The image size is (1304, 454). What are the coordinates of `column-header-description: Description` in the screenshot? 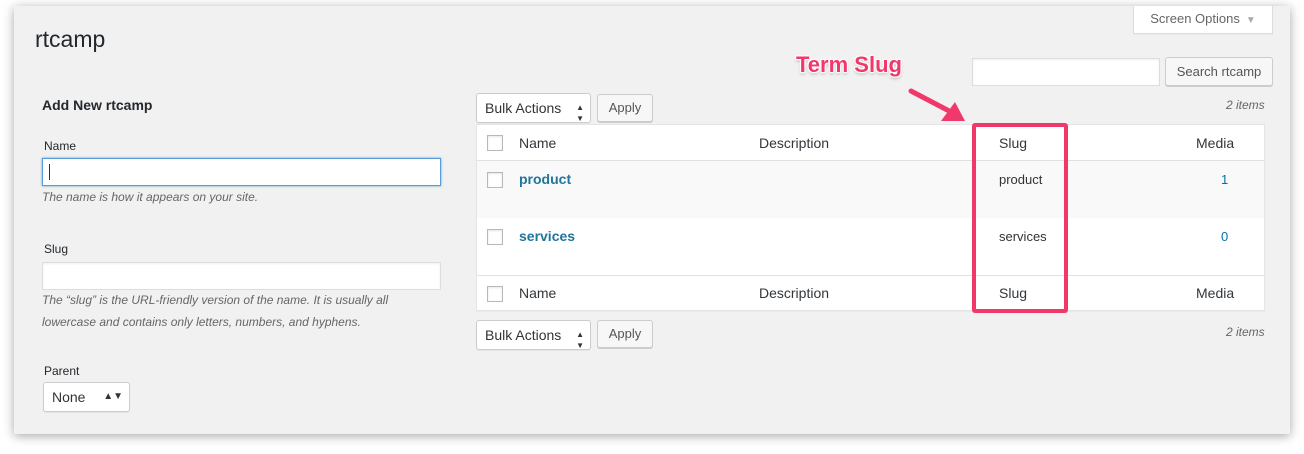 It's located at (794, 143).